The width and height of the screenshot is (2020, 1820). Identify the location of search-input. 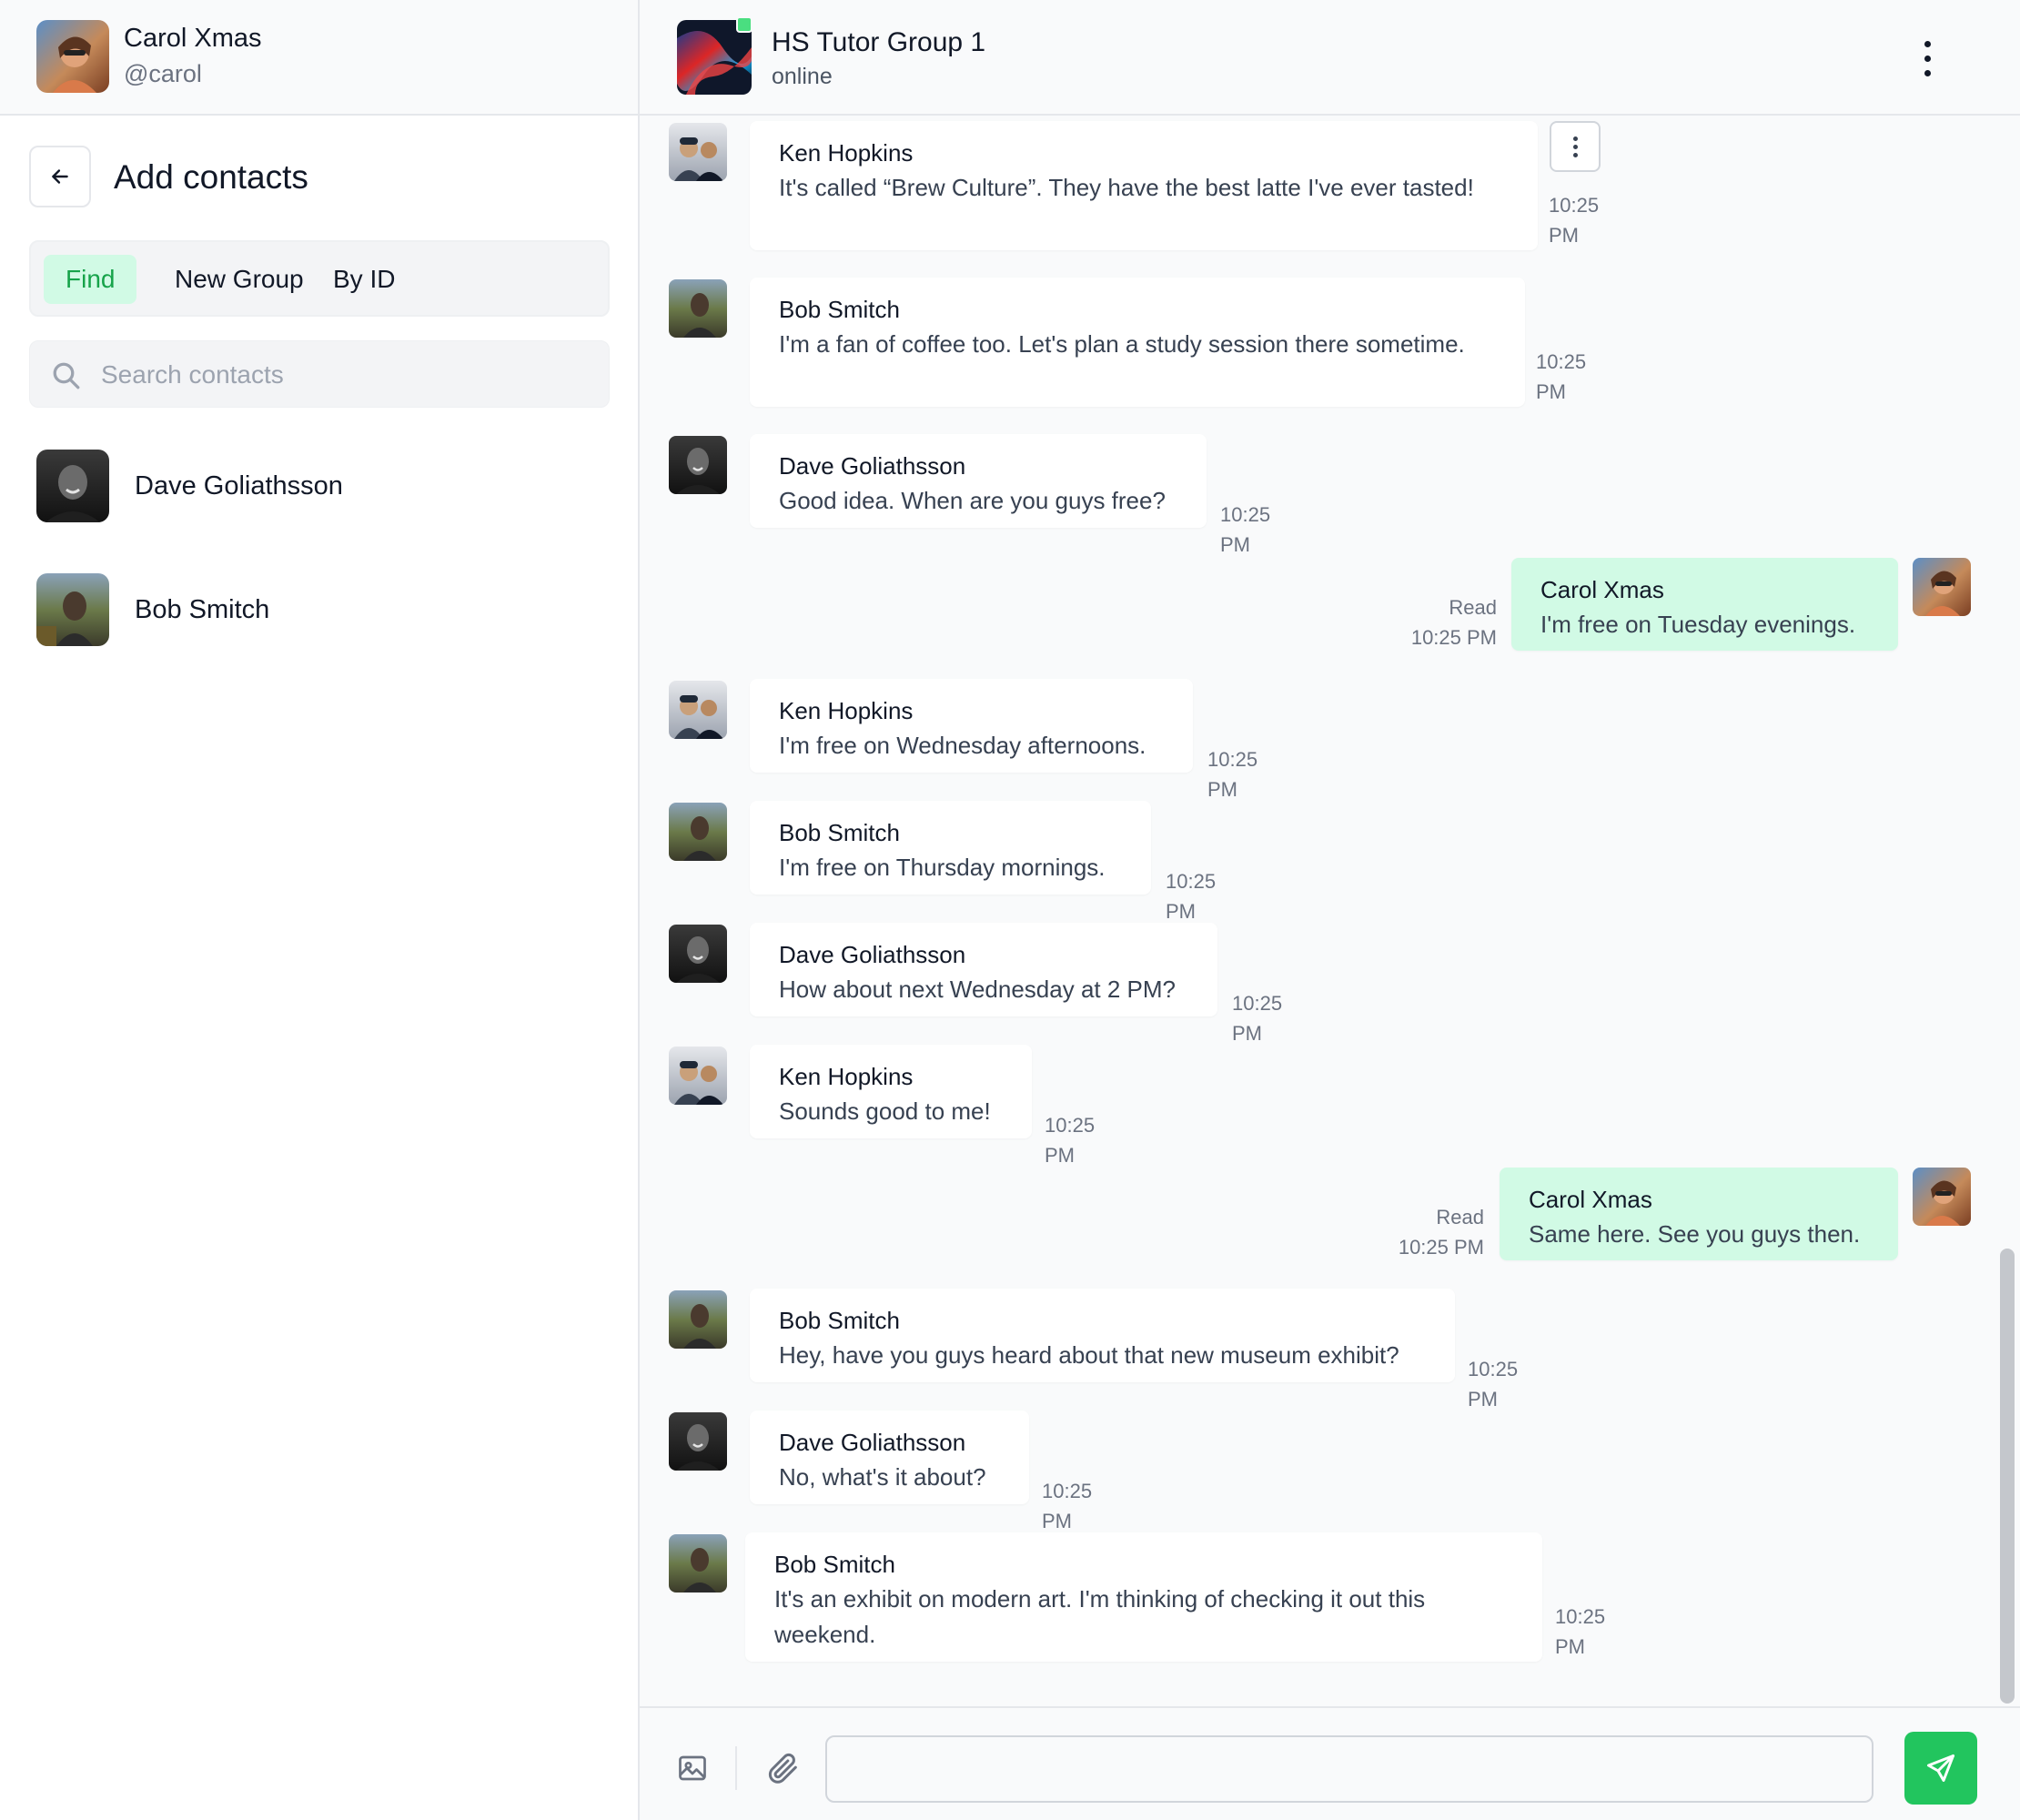
(346, 374).